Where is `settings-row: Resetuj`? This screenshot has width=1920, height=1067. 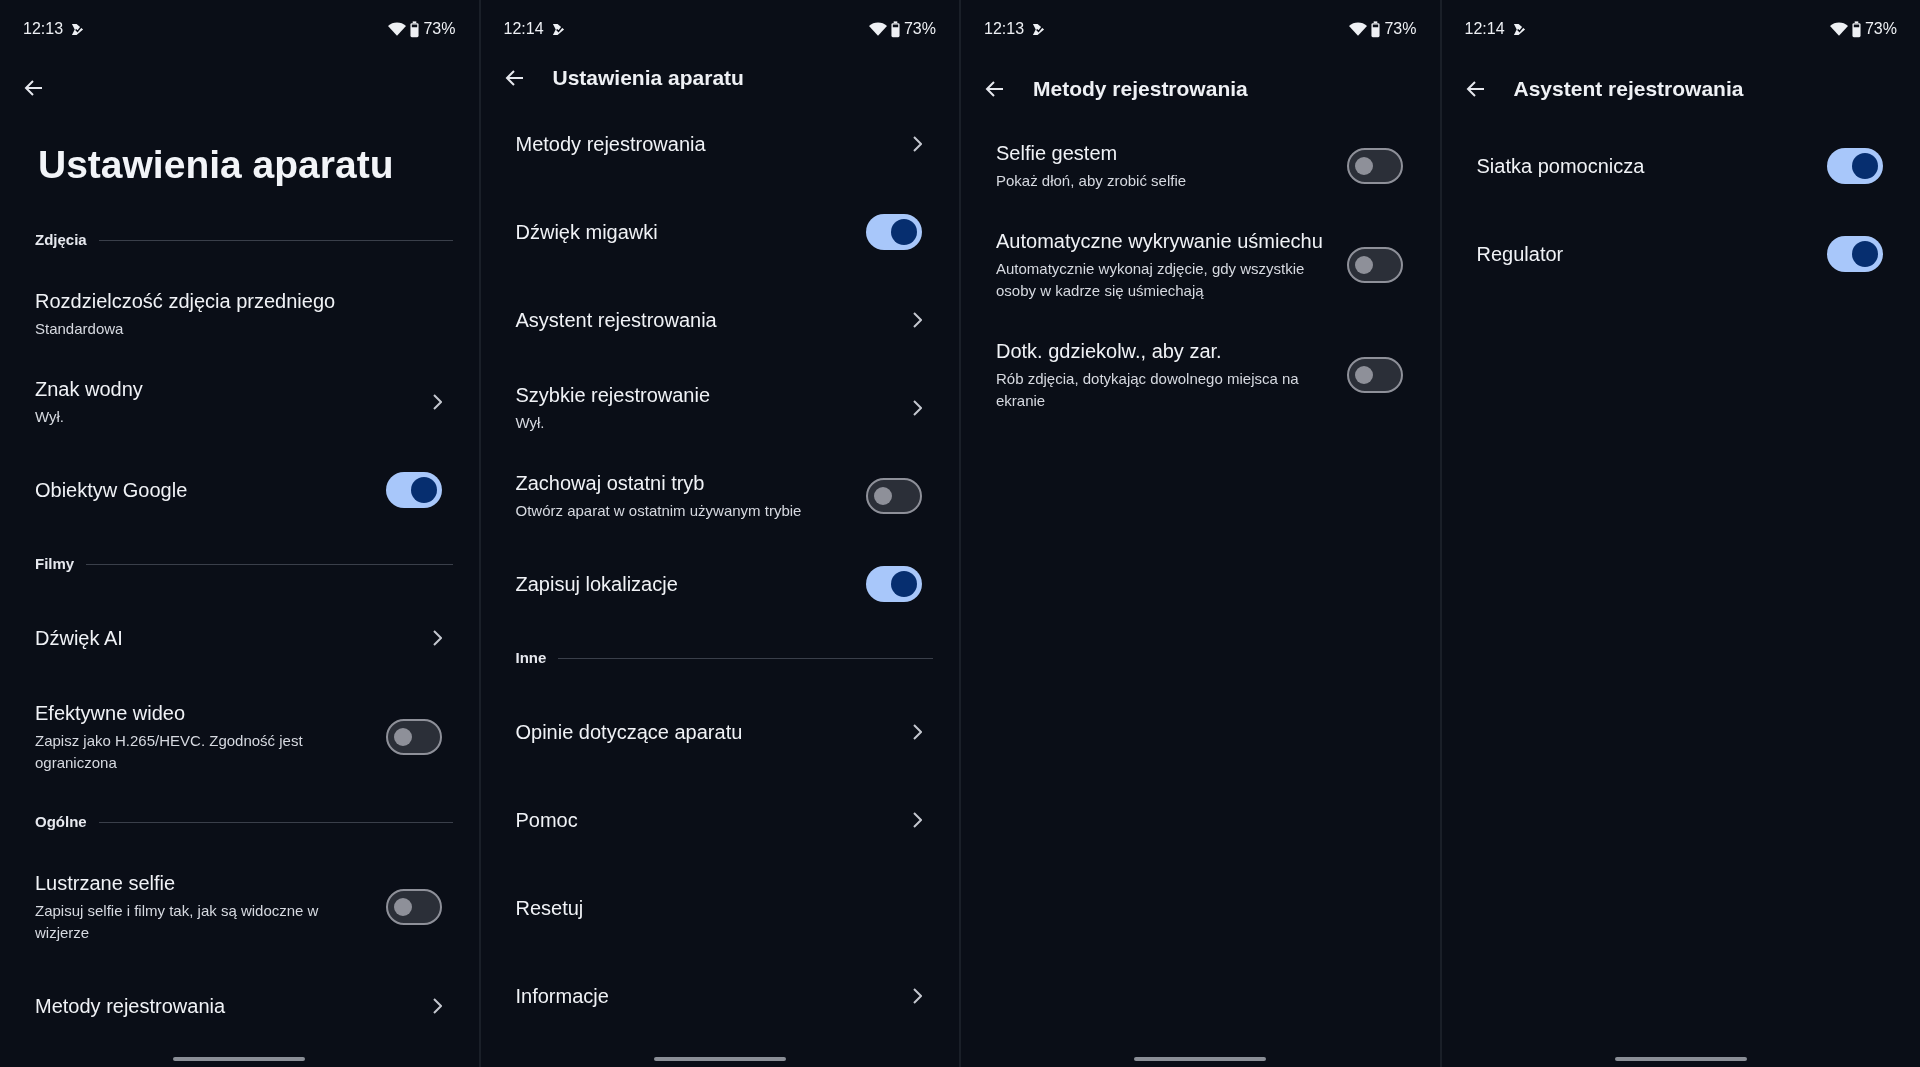 settings-row: Resetuj is located at coordinates (719, 908).